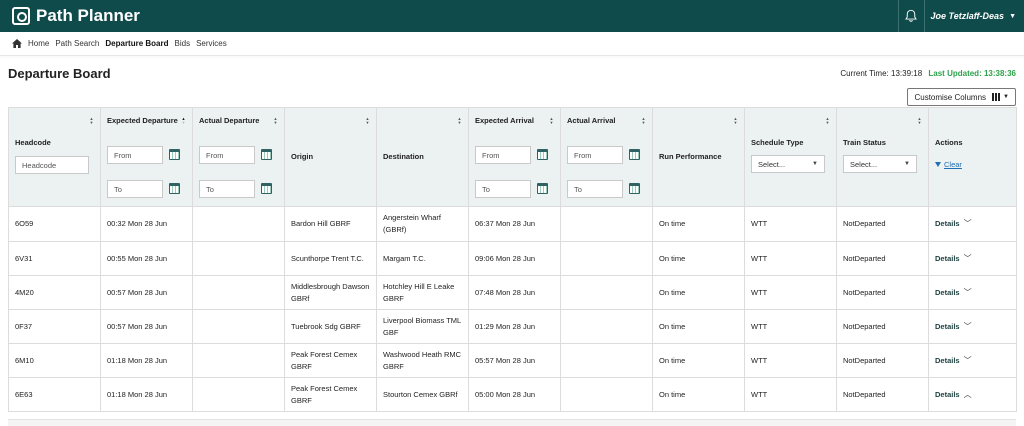 The height and width of the screenshot is (426, 1024). I want to click on expected-departure-to-input: To, so click(135, 189).